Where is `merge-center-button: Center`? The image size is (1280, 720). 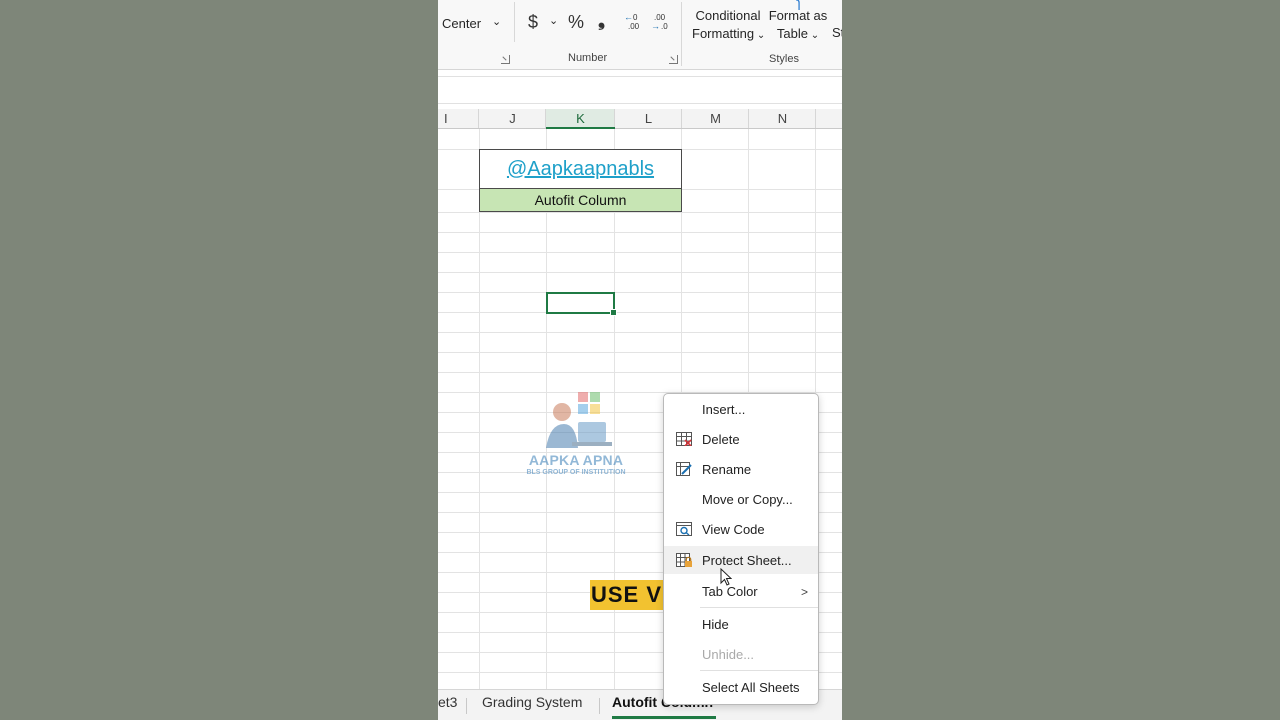
merge-center-button: Center is located at coordinates (461, 23).